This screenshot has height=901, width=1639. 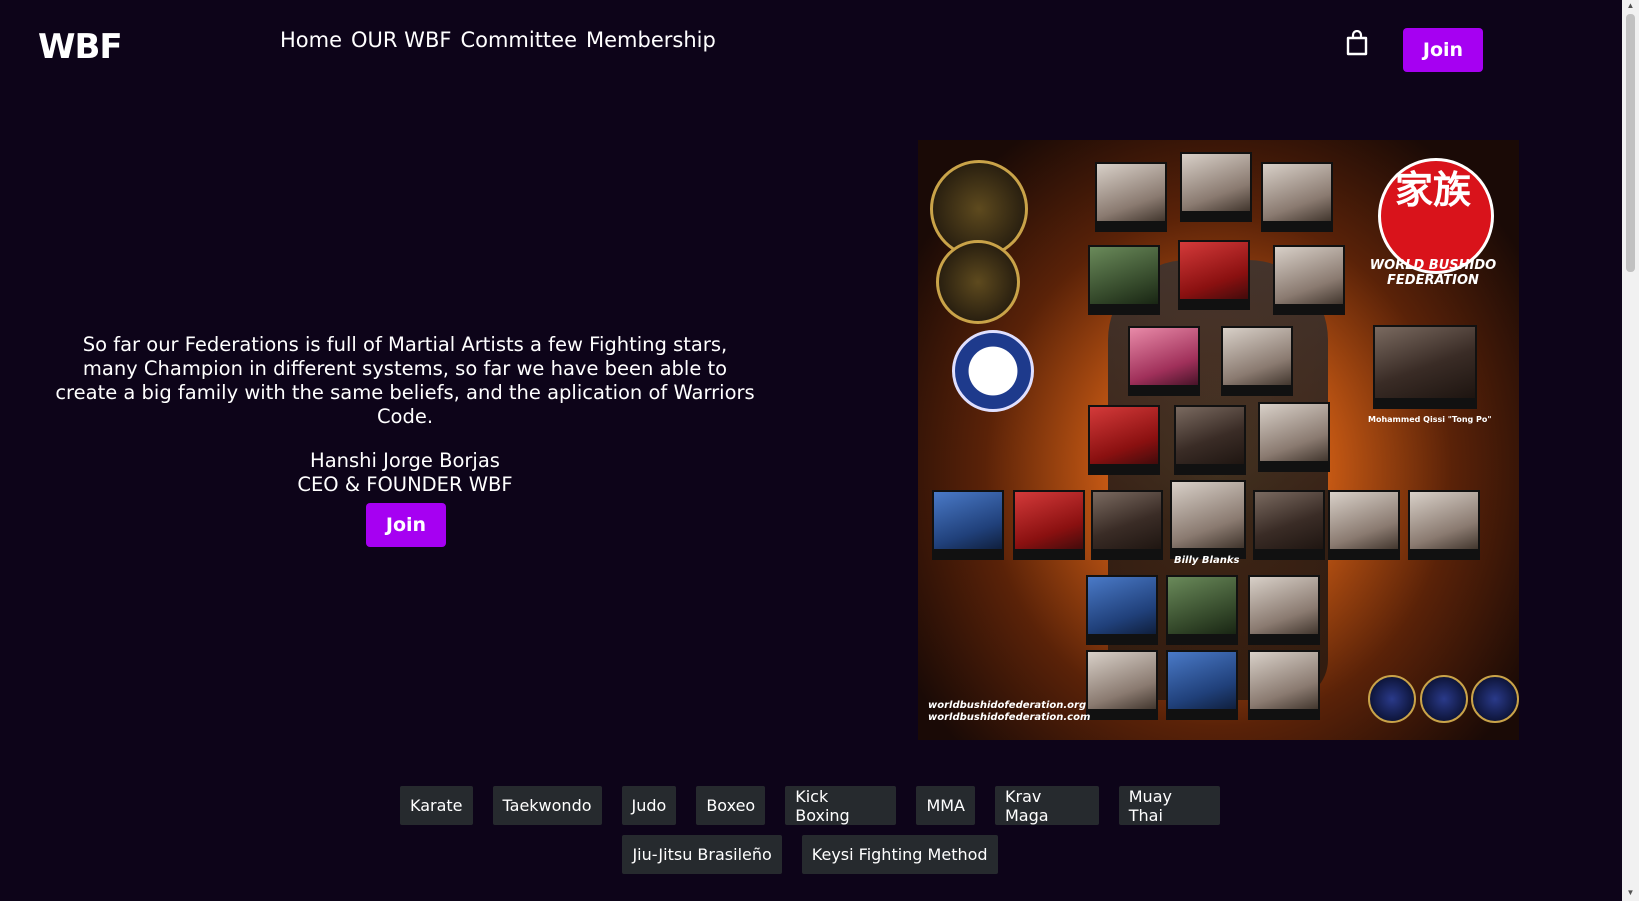 What do you see at coordinates (1443, 50) in the screenshot?
I see `join-button-header: Join` at bounding box center [1443, 50].